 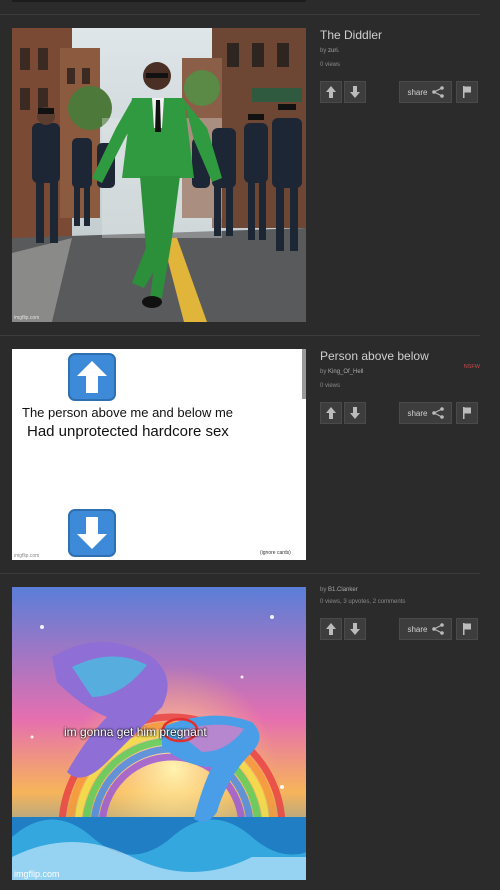 I want to click on post-title: Person above below, so click(x=400, y=357).